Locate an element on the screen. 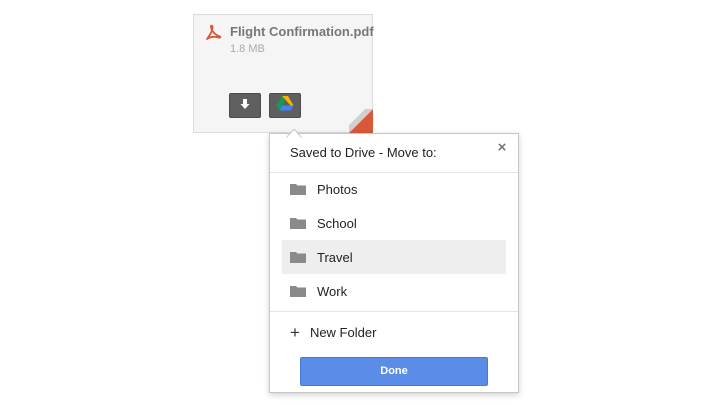 The height and width of the screenshot is (404, 719). attachment-card: Flight Confirmation.pdf 1.8 MB is located at coordinates (283, 73).